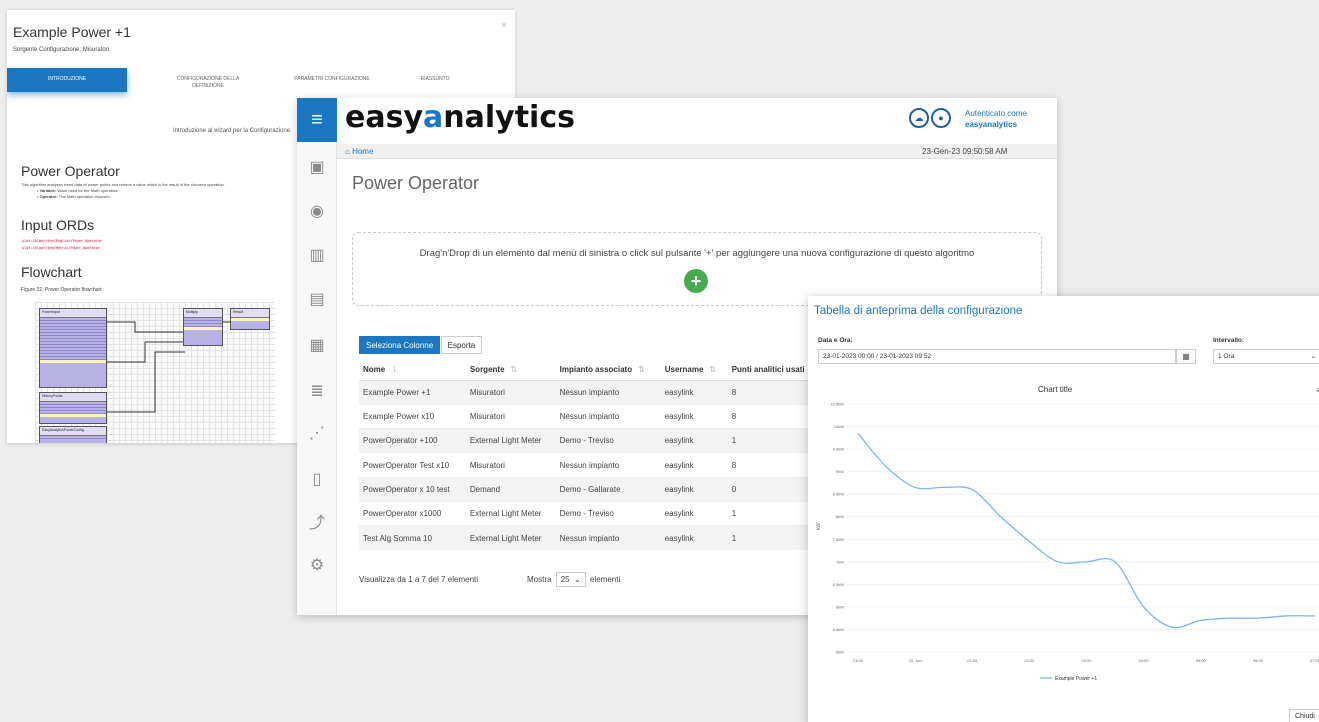 The image size is (1319, 722). I want to click on hamburger-menu-icon: ≡, so click(317, 120).